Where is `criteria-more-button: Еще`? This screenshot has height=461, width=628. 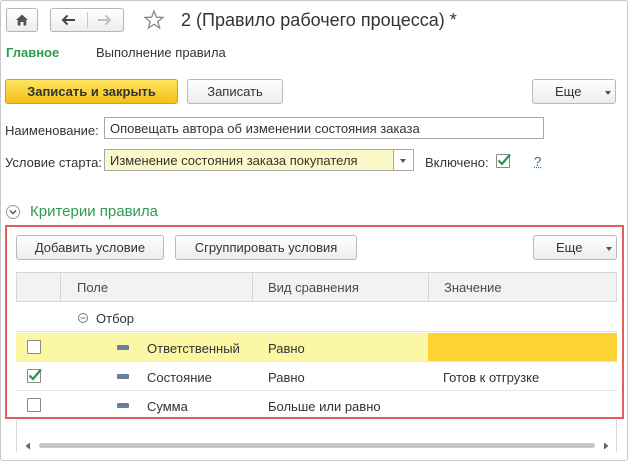
criteria-more-button: Еще is located at coordinates (575, 247).